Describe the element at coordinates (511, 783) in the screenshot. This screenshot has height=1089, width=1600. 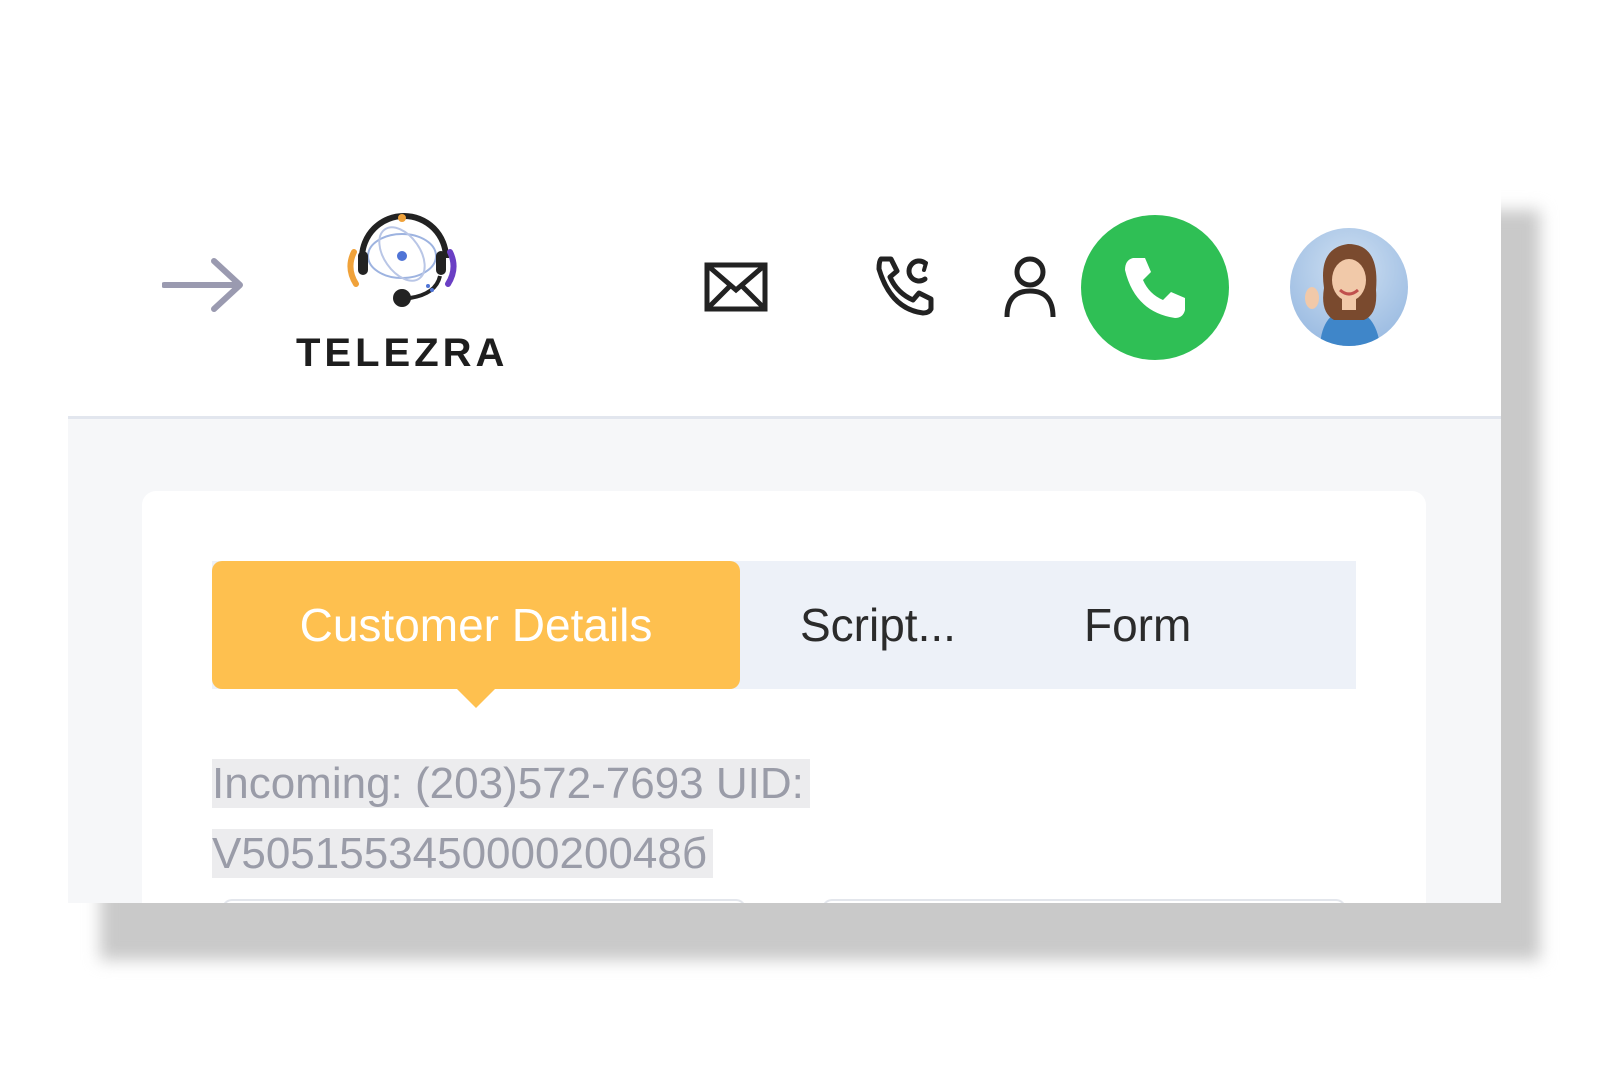
I see `incoming-line-1: Incoming: (203)572-7693 UID:` at that location.